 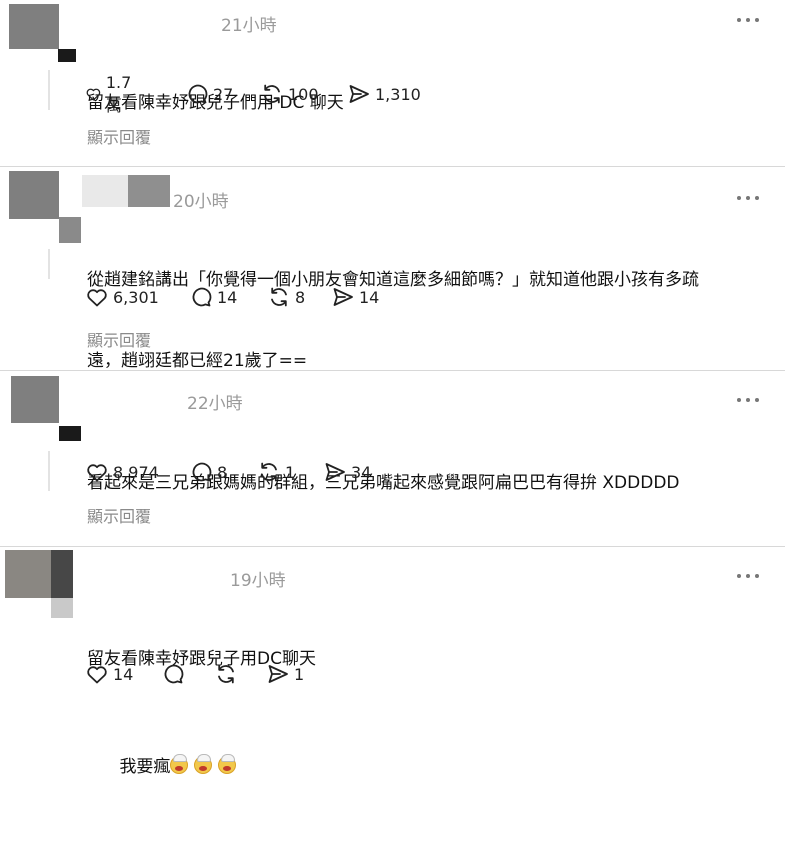 What do you see at coordinates (213, 297) in the screenshot?
I see `comment-button: 14` at bounding box center [213, 297].